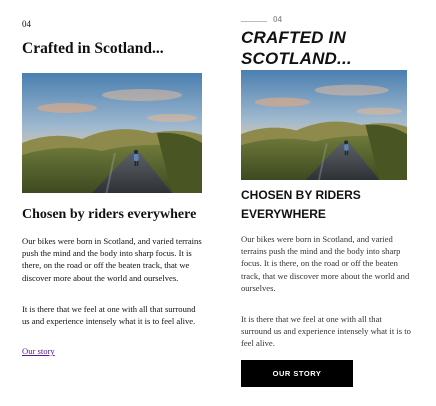 The image size is (436, 406). I want to click on our-story-link: Our story, so click(38, 351).